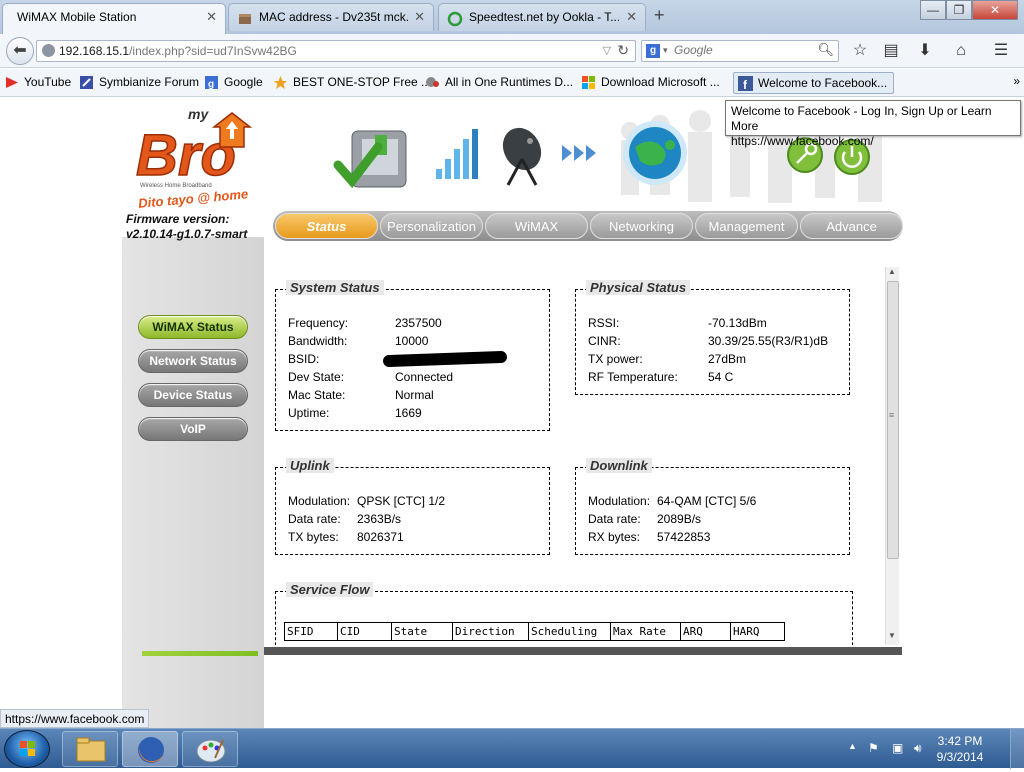 The image size is (1024, 772). Describe the element at coordinates (210, 749) in the screenshot. I see `taskbar-paint` at that location.